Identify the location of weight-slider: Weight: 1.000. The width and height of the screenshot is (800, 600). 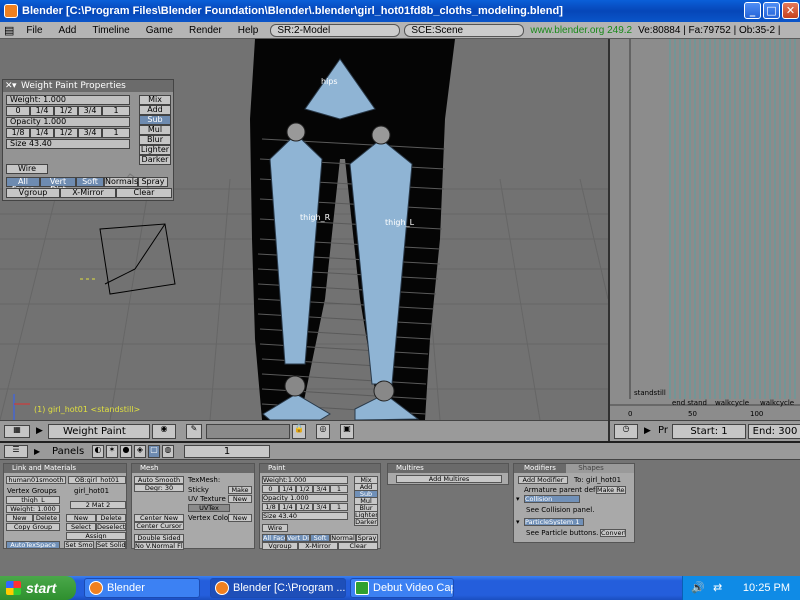
(68, 100).